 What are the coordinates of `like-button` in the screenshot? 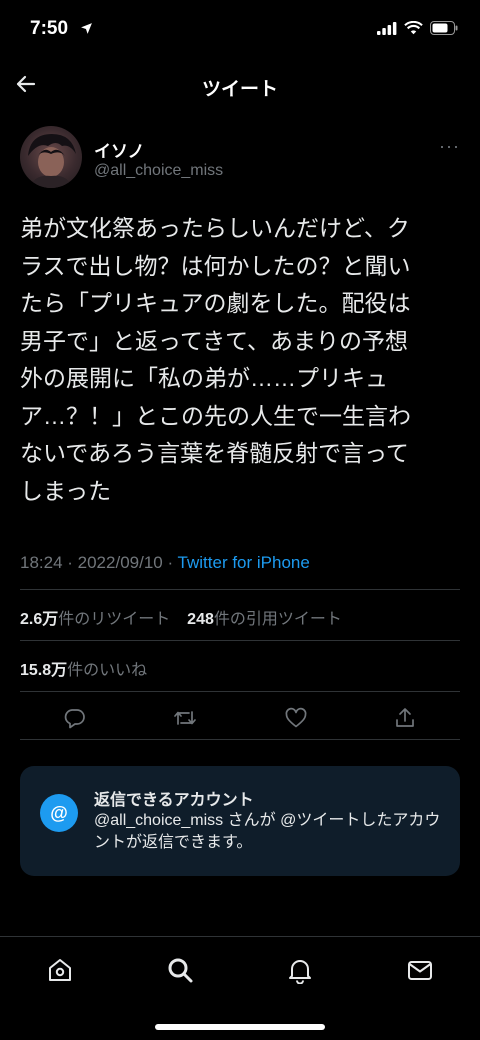 It's located at (296, 718).